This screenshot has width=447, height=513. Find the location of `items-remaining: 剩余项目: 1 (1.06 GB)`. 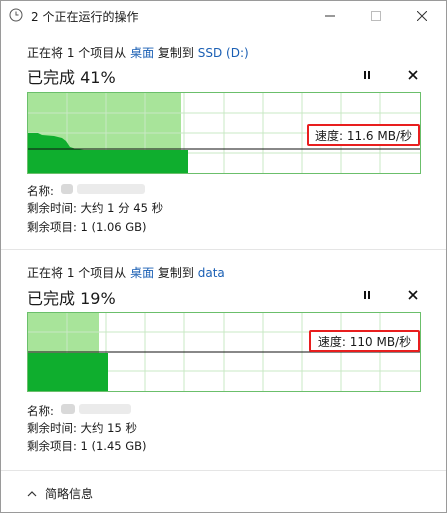

items-remaining: 剩余项目: 1 (1.06 GB) is located at coordinates (87, 227).